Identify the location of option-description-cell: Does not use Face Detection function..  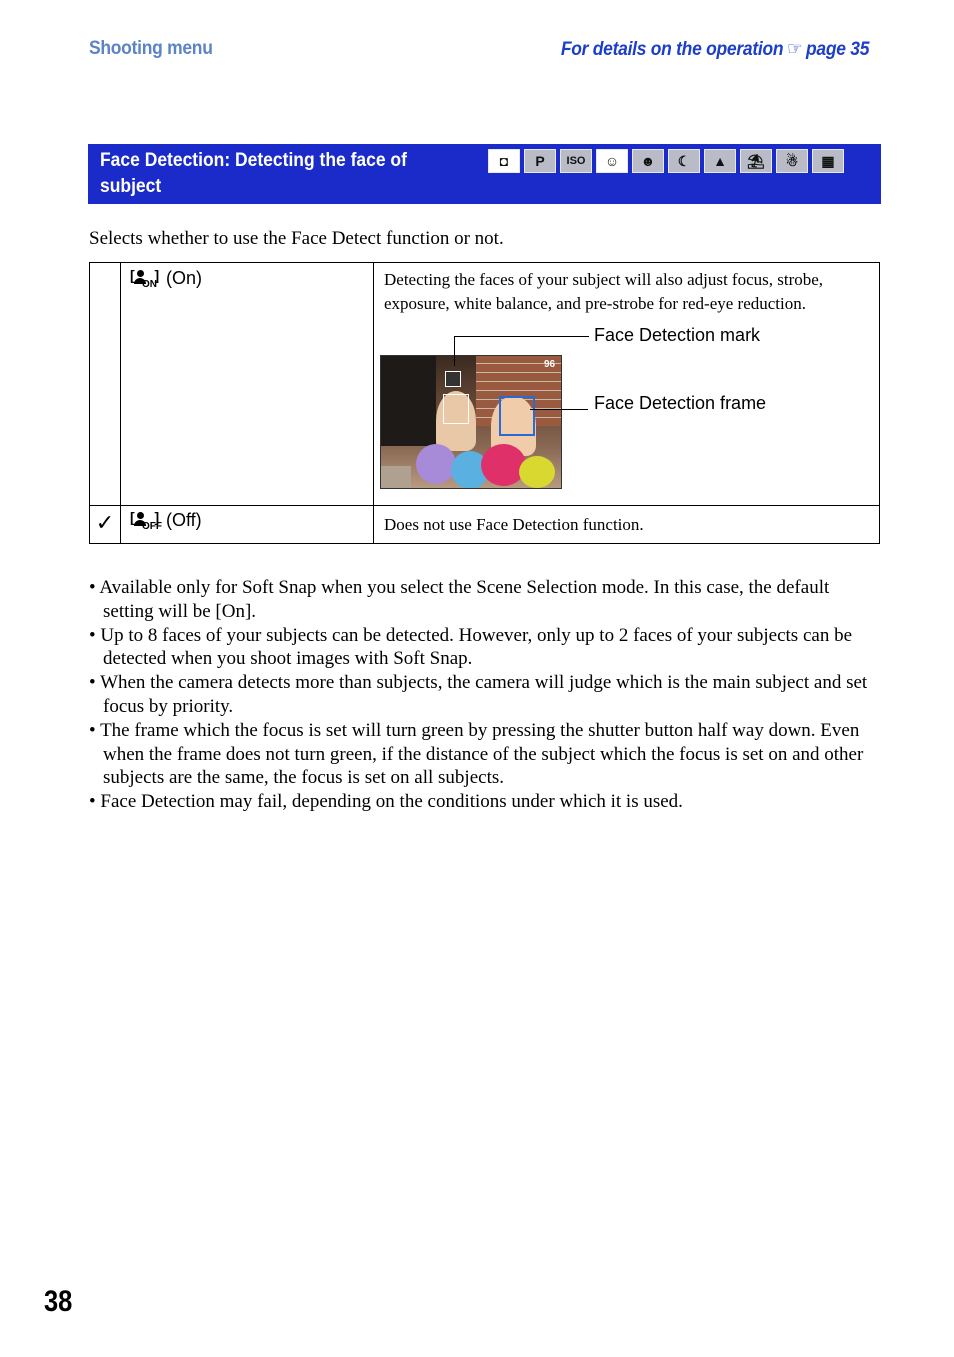
(626, 524).